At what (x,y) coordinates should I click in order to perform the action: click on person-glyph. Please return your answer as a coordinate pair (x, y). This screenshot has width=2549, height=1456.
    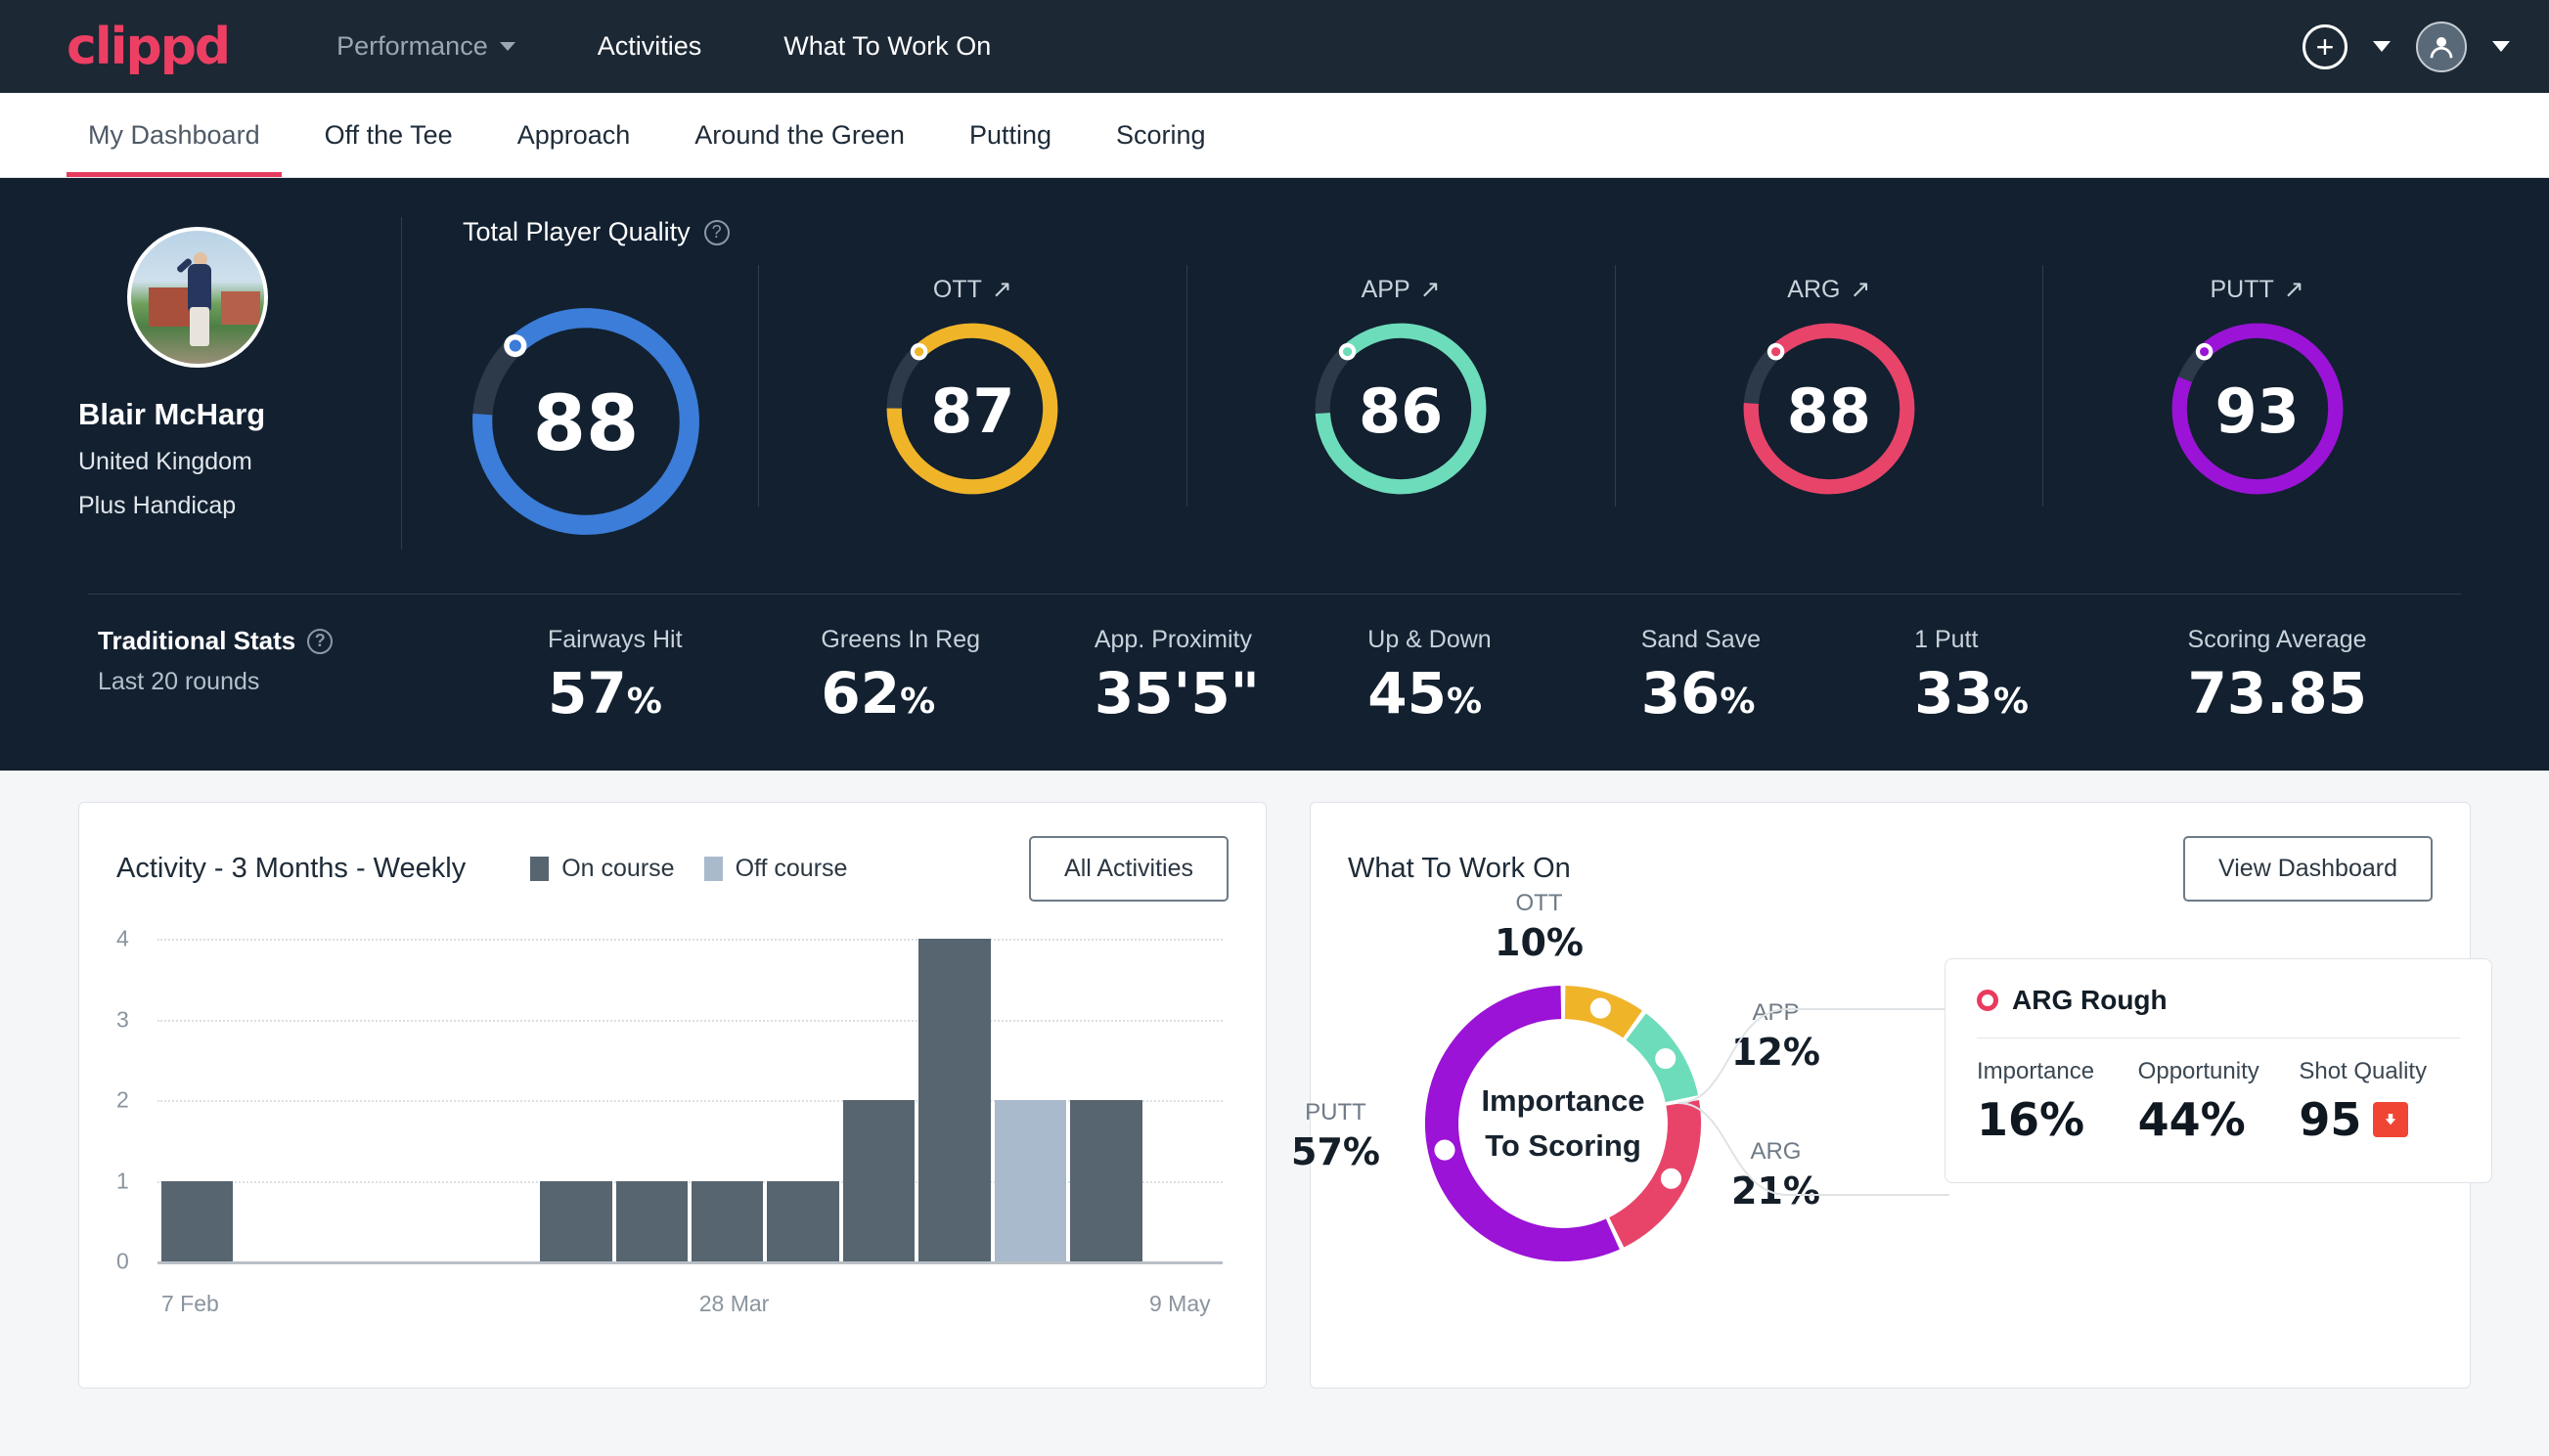
    Looking at the image, I should click on (2441, 47).